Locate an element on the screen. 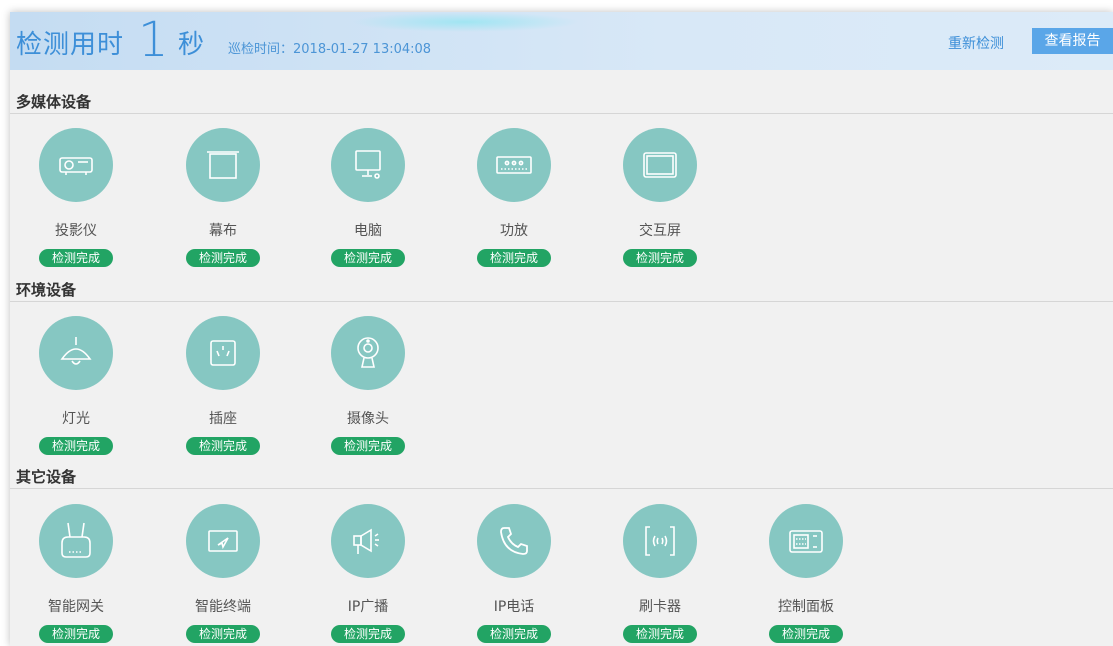 The height and width of the screenshot is (646, 1113). device-card-reader: 刷卡器 检测完成 is located at coordinates (660, 575).